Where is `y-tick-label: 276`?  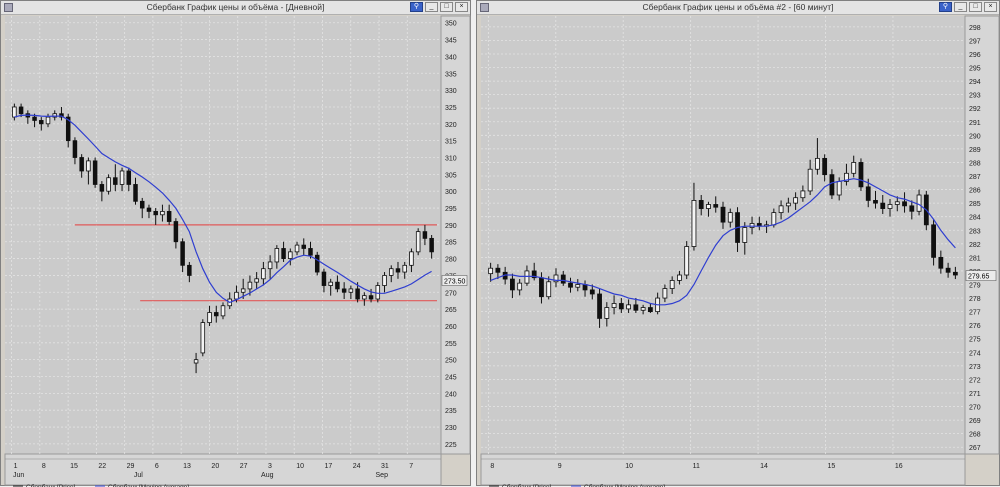 y-tick-label: 276 is located at coordinates (975, 326).